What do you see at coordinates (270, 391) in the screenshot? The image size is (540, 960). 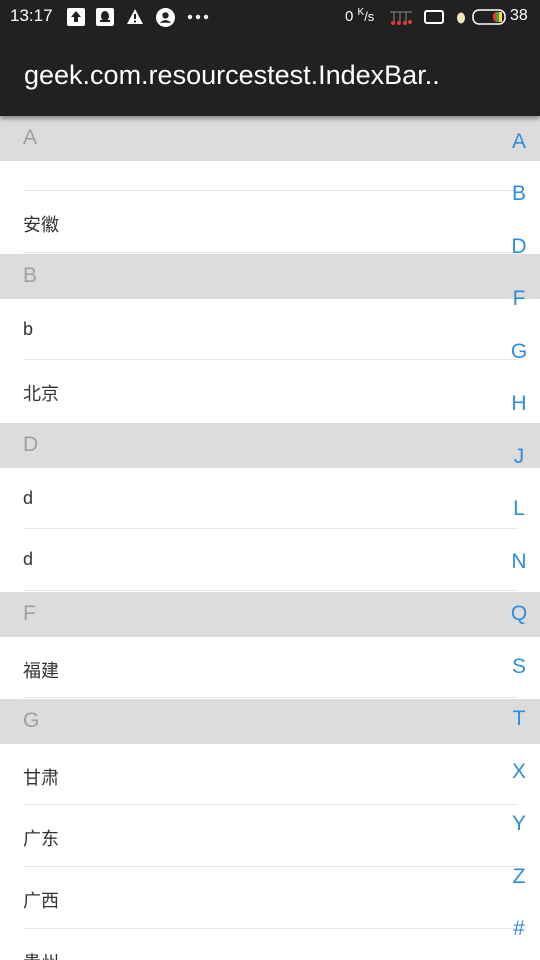 I see `list-item: 北京` at bounding box center [270, 391].